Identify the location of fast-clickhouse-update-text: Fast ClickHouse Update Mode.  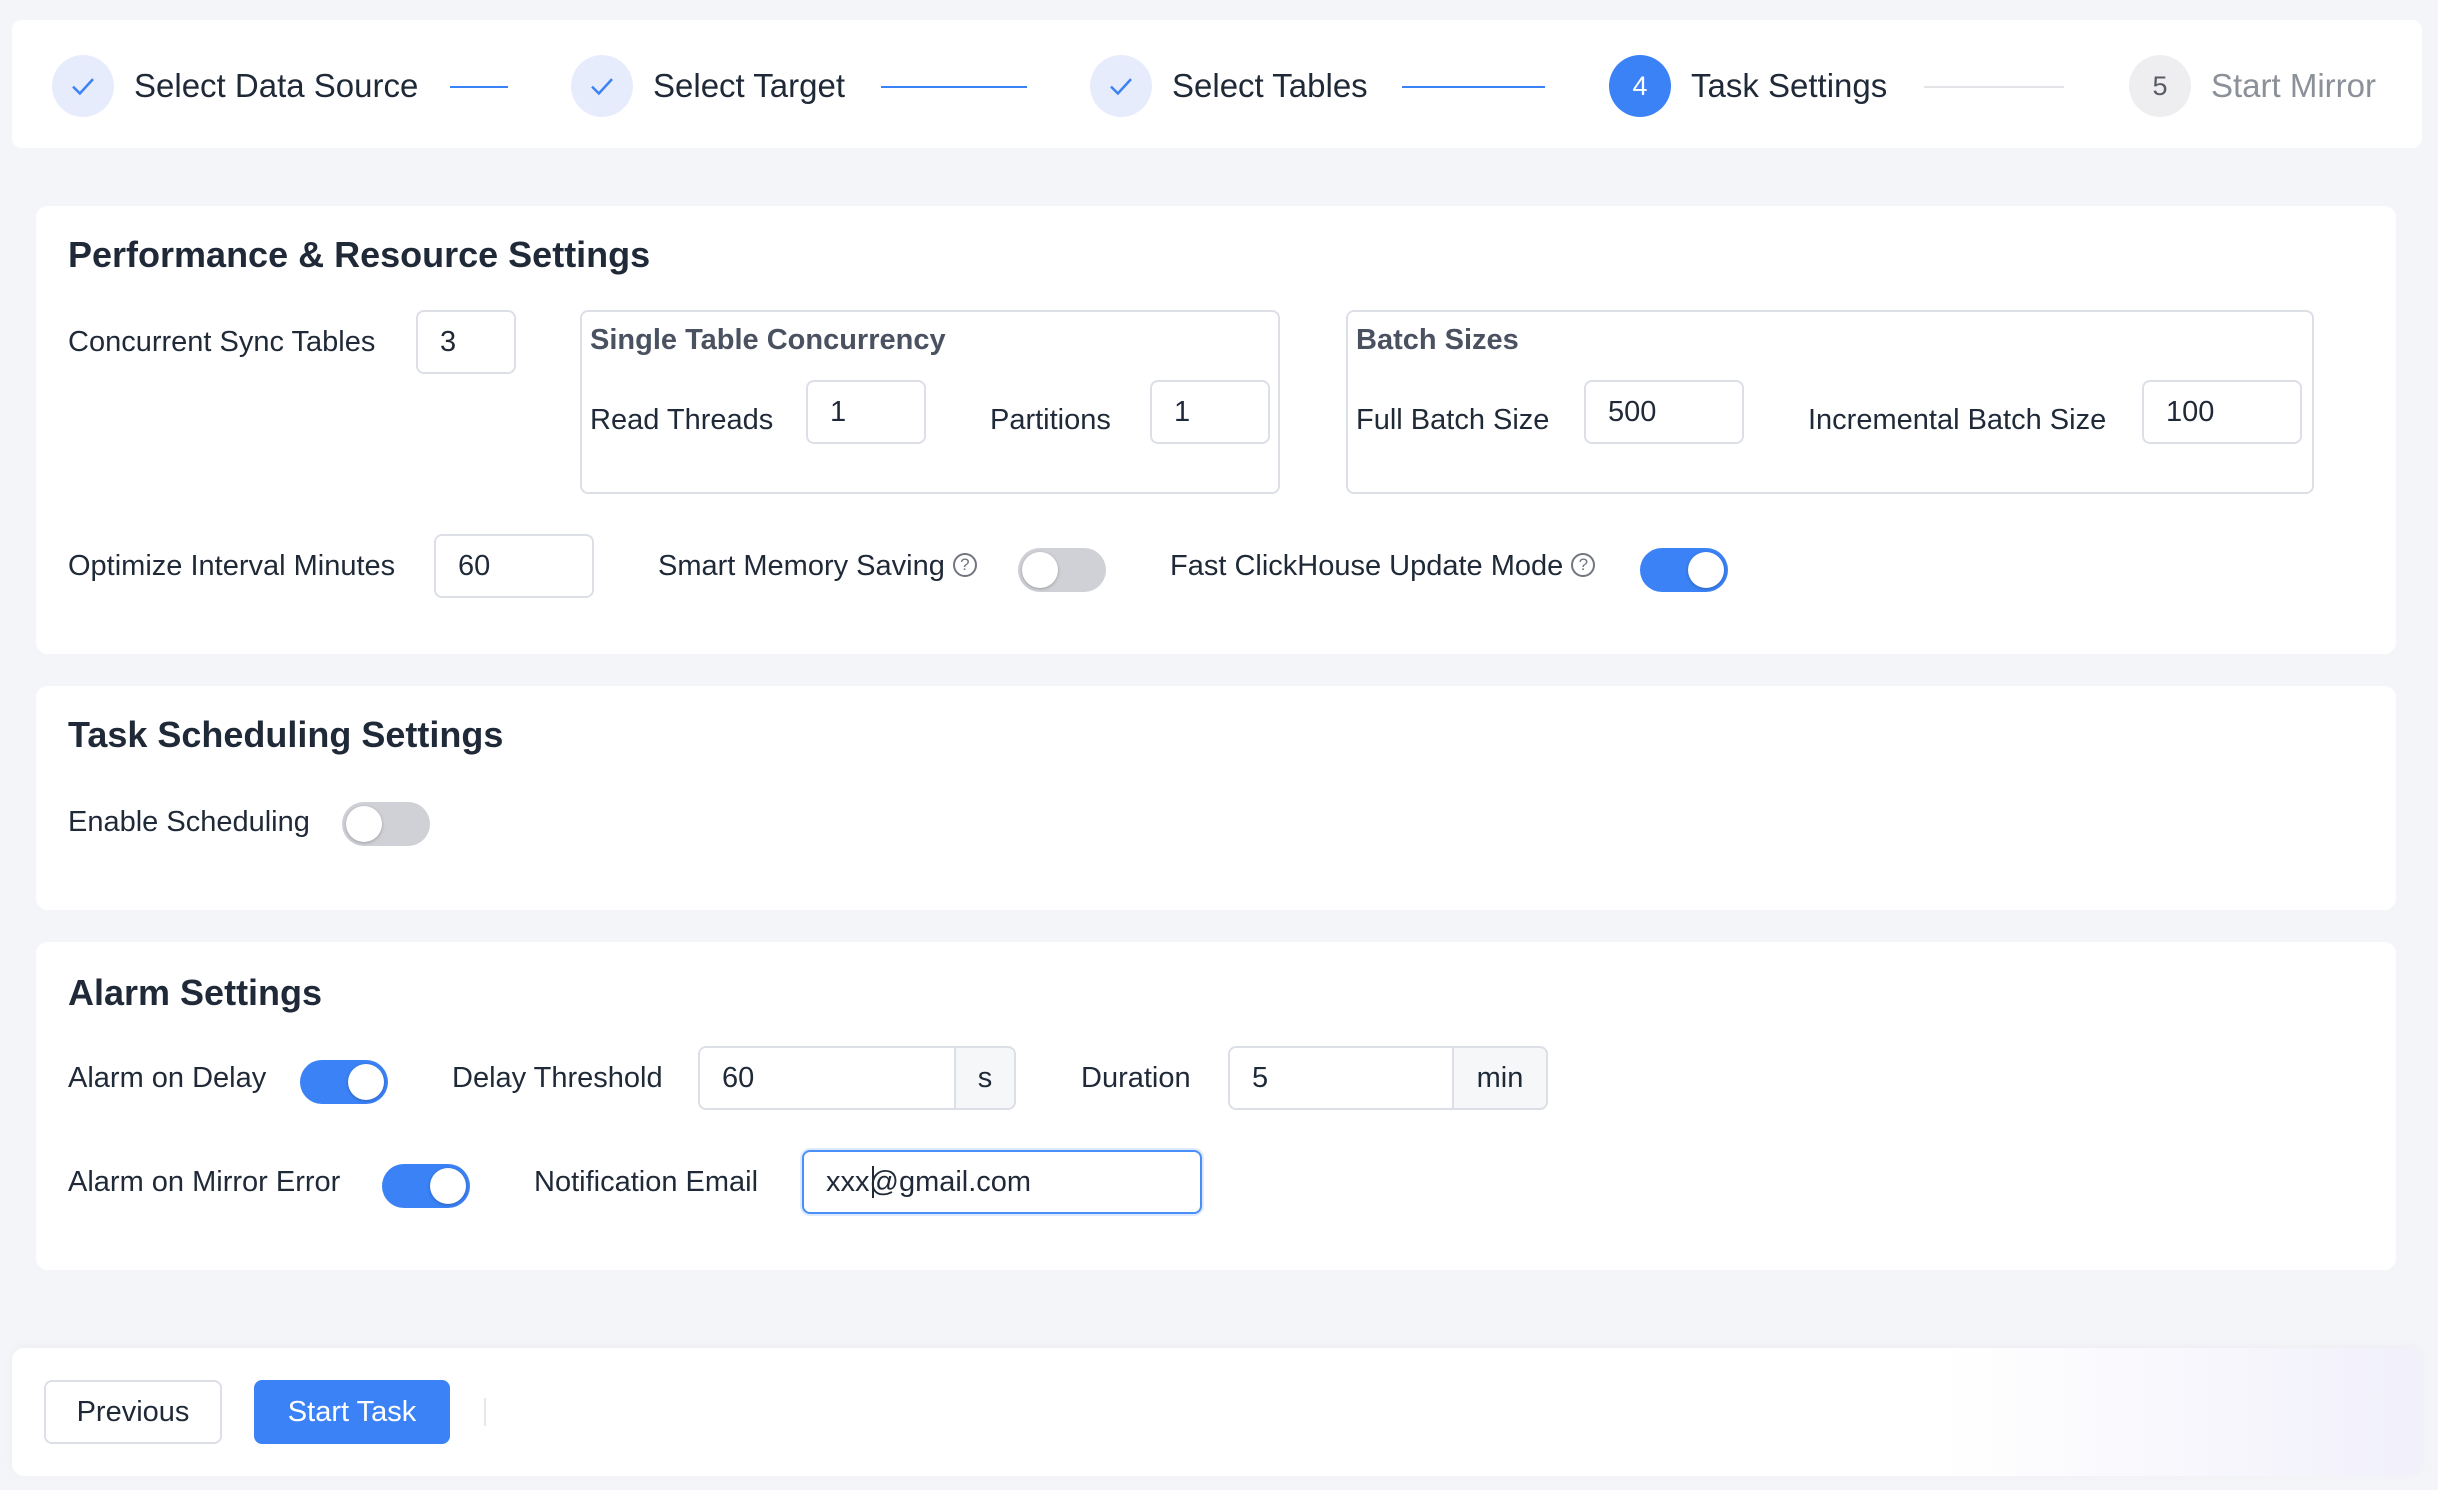
(1367, 566).